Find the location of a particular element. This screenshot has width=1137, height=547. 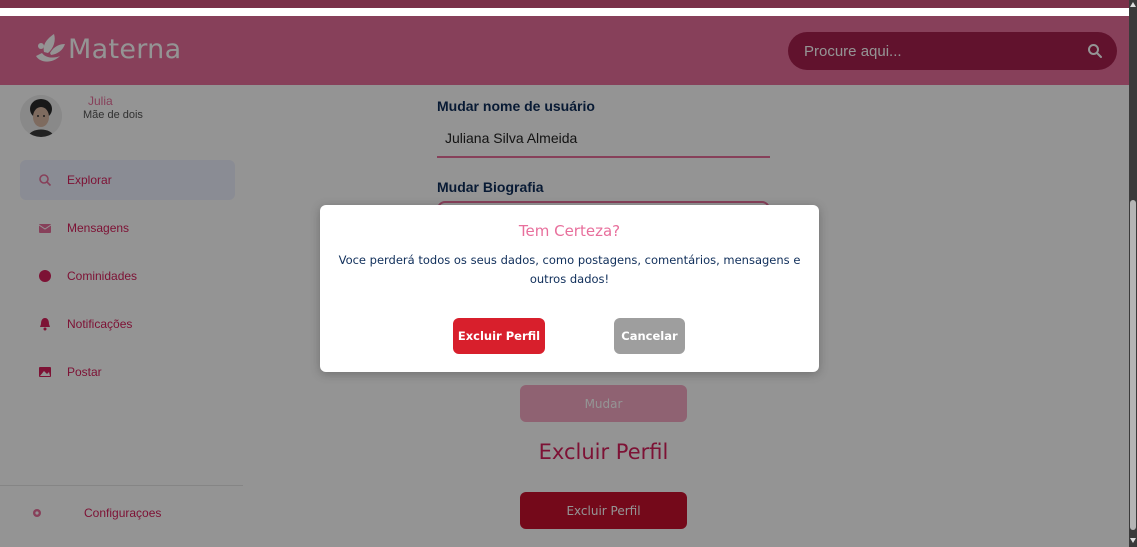

scrollbar is located at coordinates (1133, 273).